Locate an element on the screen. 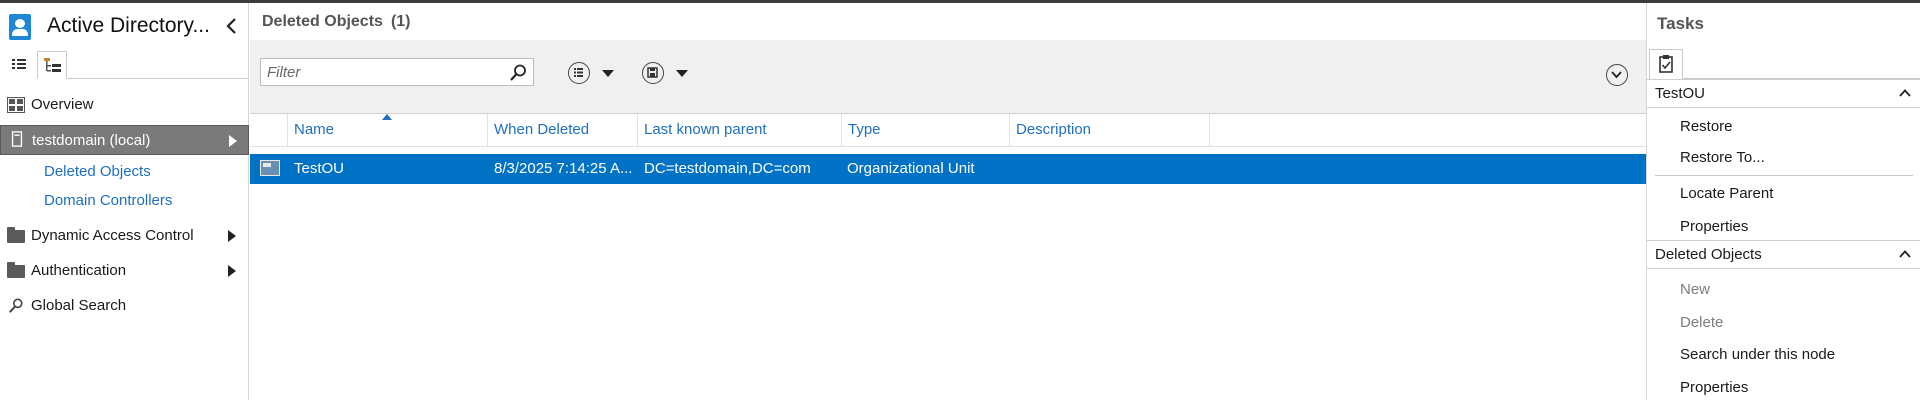 The image size is (1920, 400). view-options-button is located at coordinates (592, 73).